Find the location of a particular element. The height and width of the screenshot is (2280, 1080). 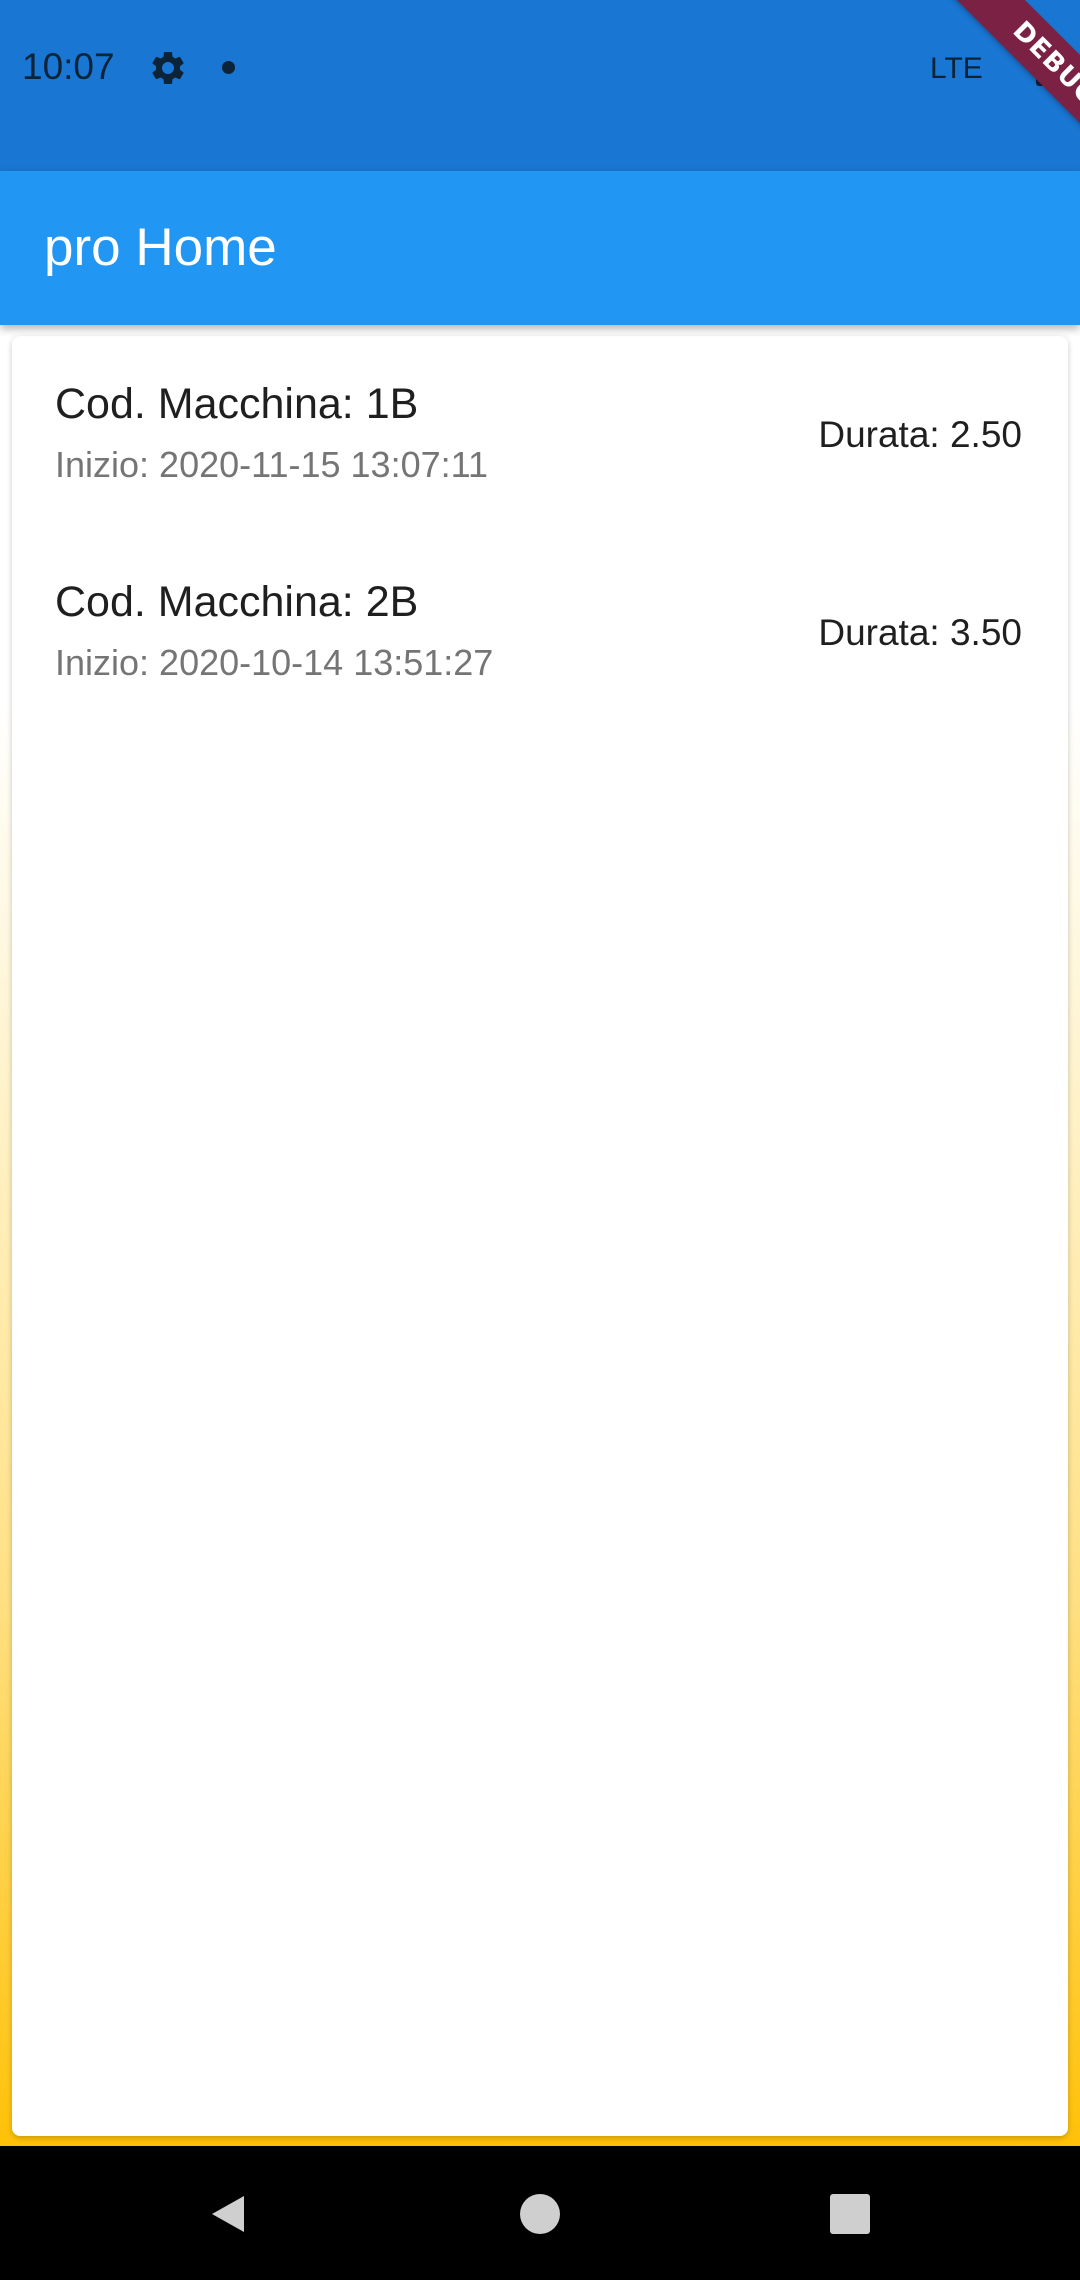

recents-icon is located at coordinates (850, 2214).